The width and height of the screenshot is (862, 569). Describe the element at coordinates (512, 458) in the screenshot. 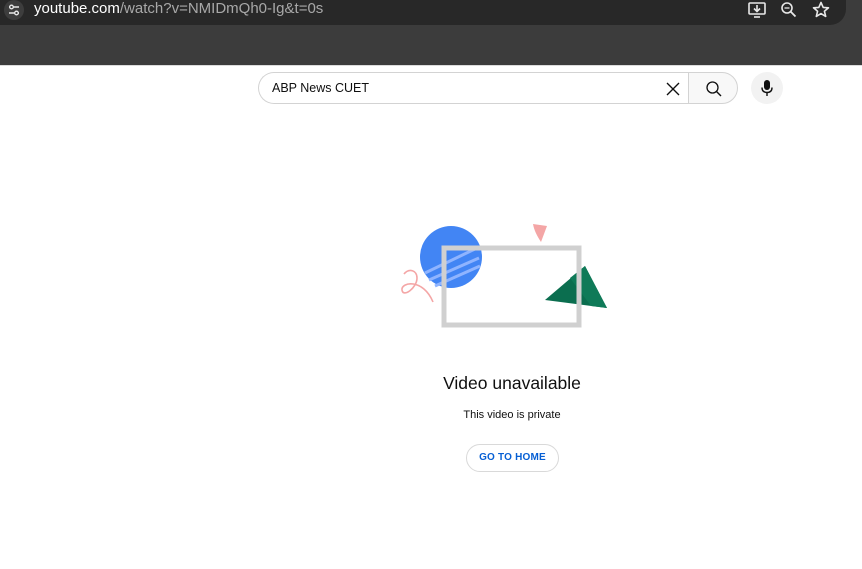

I see `go-to-home-button: GO TO HOME` at that location.